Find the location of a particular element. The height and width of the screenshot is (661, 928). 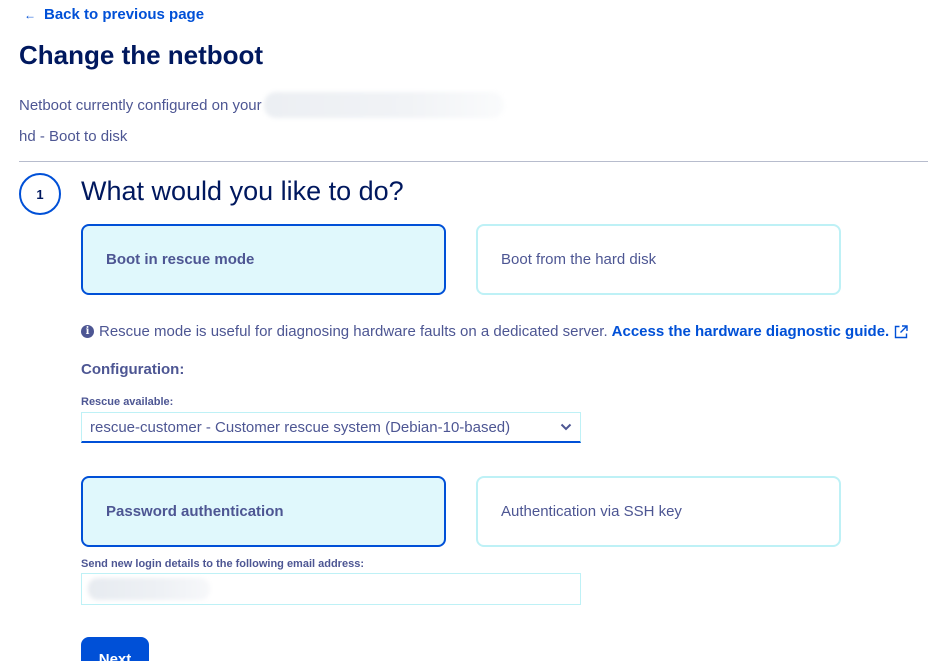

current-netboot-value: hd - Boot to disk is located at coordinates (73, 136).